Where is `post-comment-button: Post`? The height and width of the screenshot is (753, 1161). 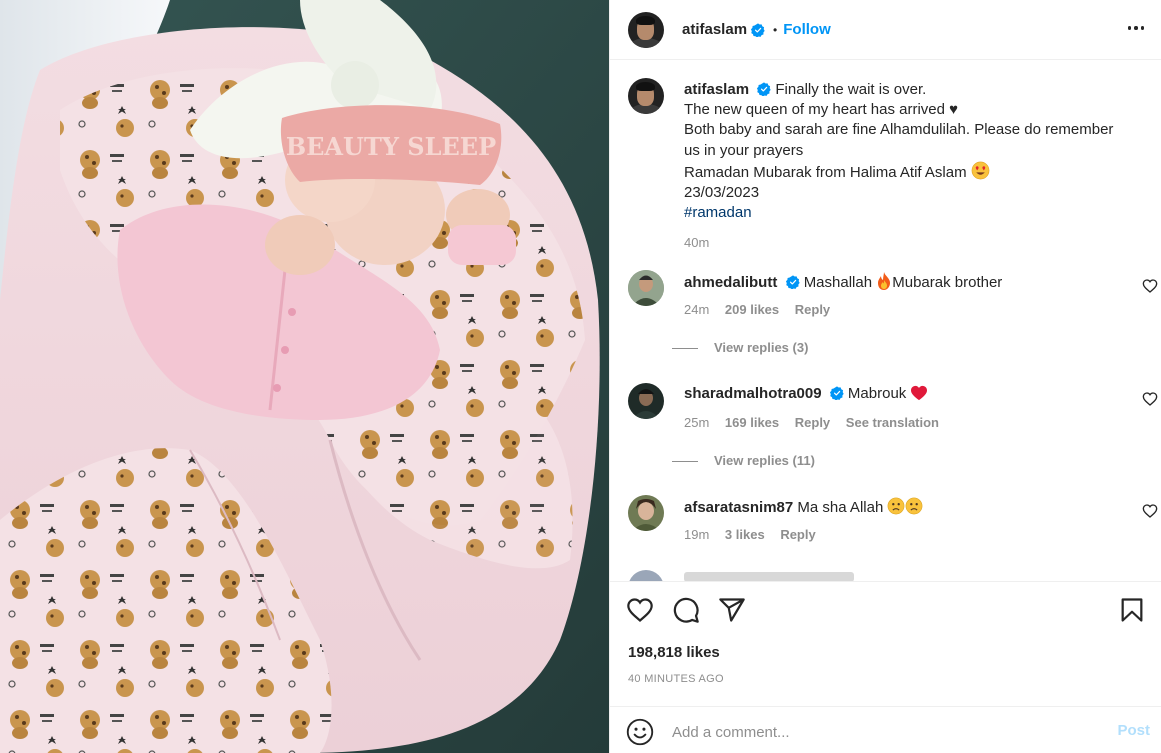
post-comment-button: Post is located at coordinates (1133, 730).